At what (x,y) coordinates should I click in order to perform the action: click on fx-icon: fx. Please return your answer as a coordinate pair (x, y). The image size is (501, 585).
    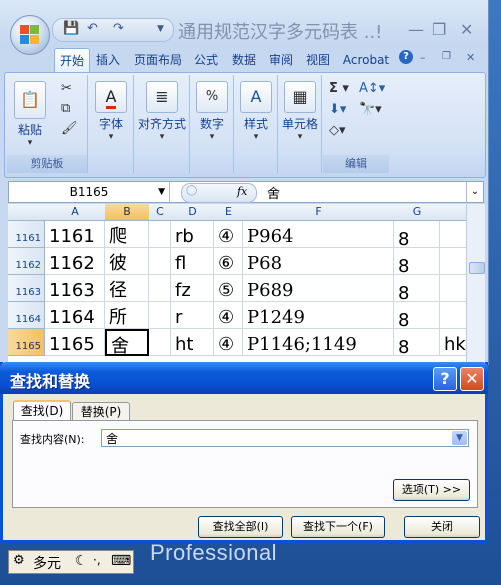
    Looking at the image, I should click on (242, 191).